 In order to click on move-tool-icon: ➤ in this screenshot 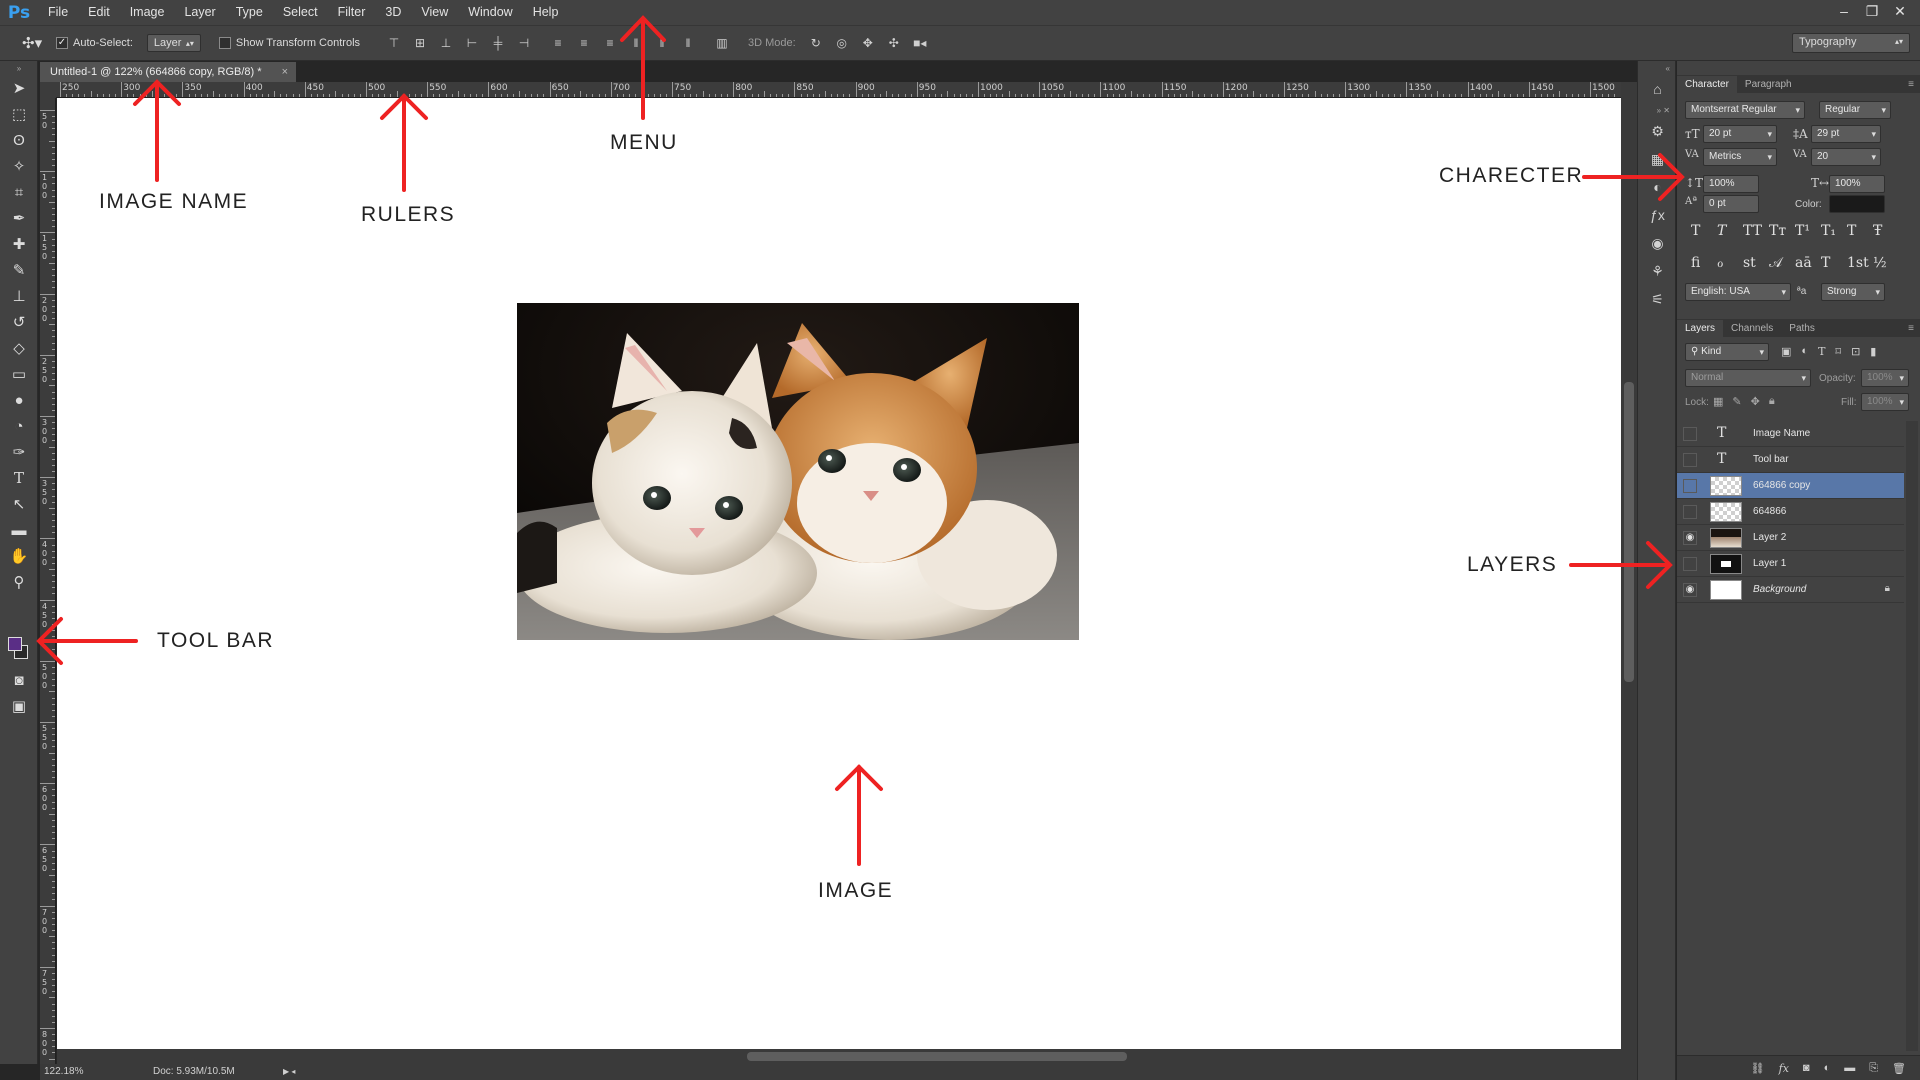, I will do `click(19, 88)`.